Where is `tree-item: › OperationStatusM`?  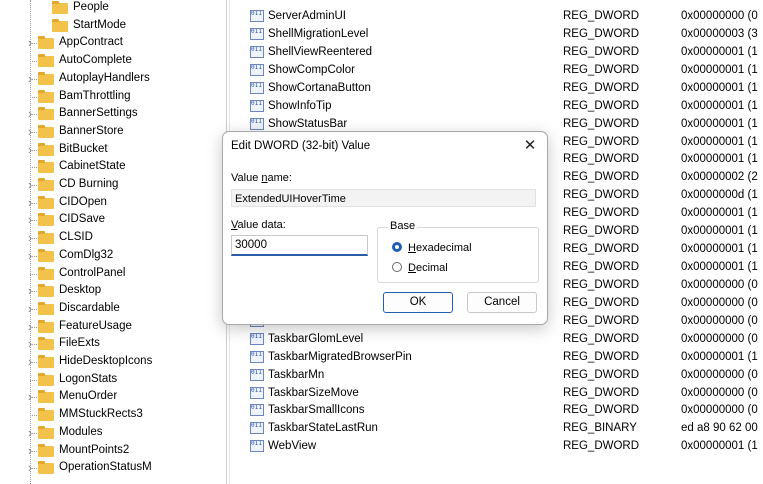 tree-item: › OperationStatusM is located at coordinates (111, 468).